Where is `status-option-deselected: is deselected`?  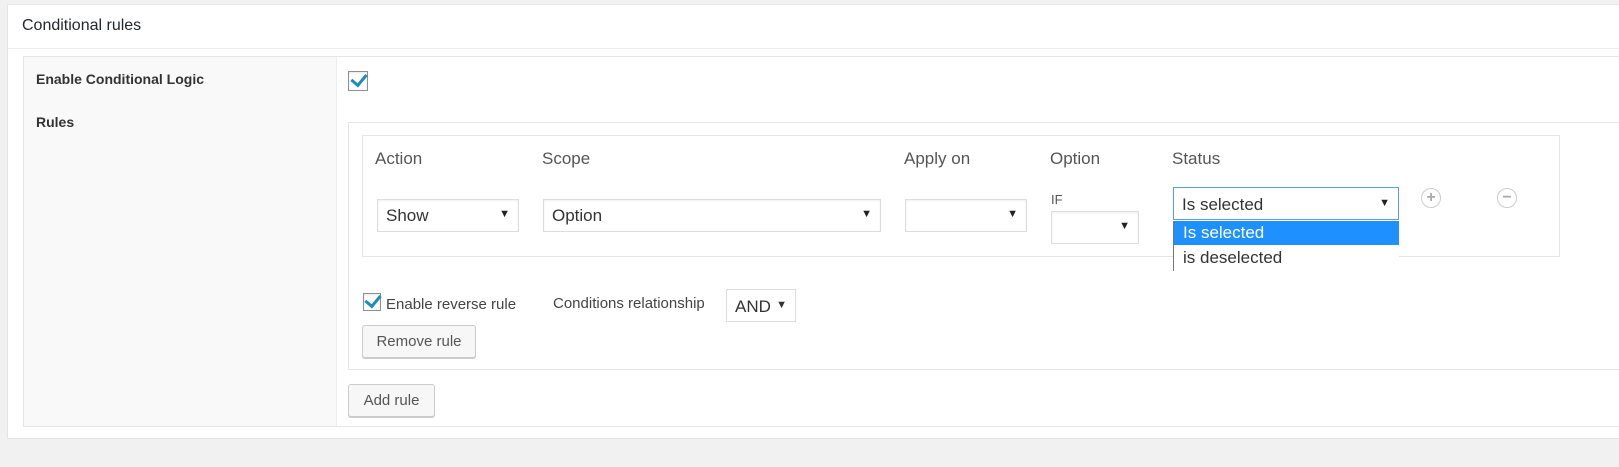 status-option-deselected: is deselected is located at coordinates (1286, 258).